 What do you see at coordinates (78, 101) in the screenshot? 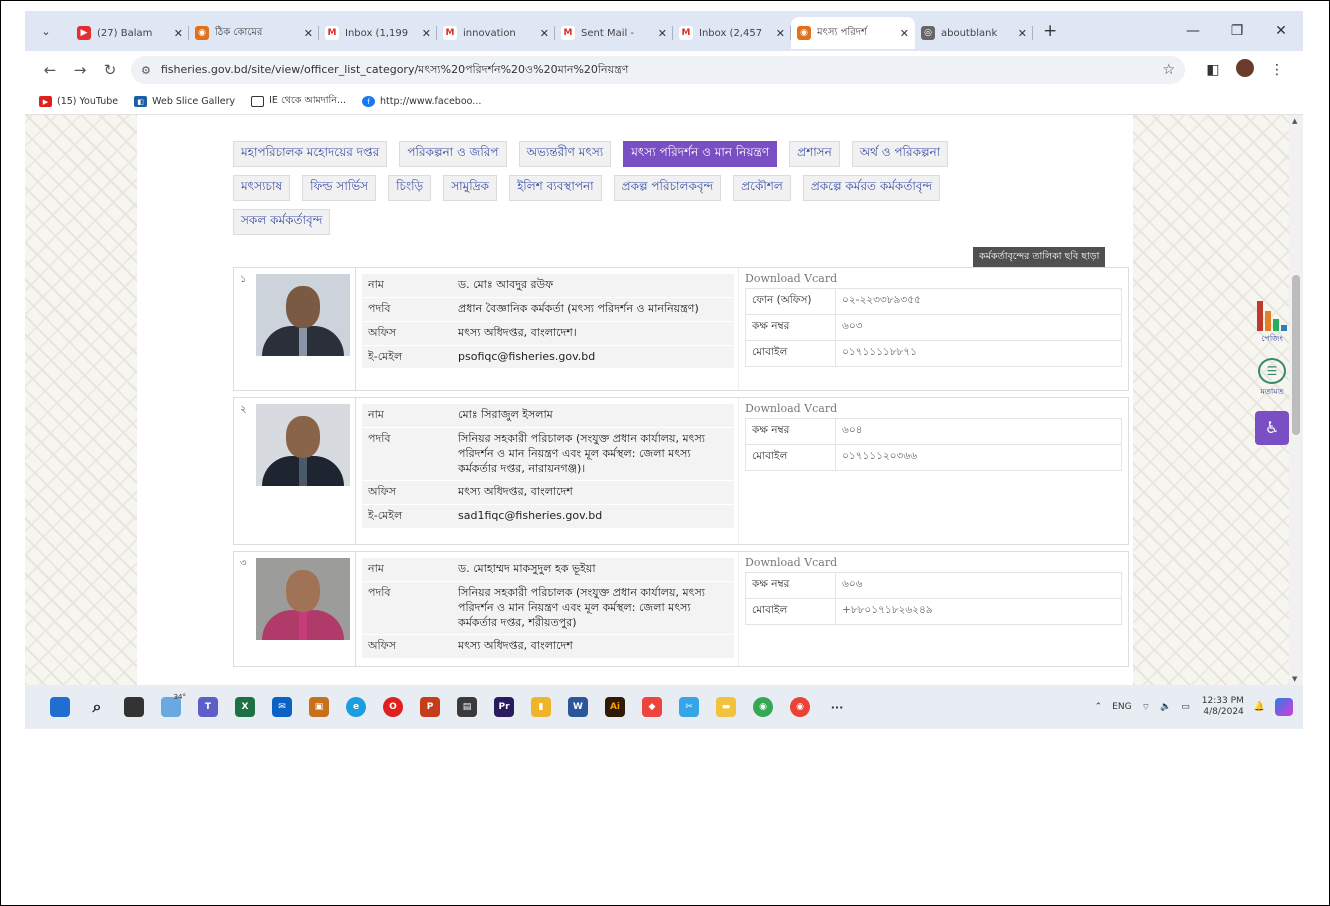
I see `bookmark-youtube: ▶ (15) YouTube` at bounding box center [78, 101].